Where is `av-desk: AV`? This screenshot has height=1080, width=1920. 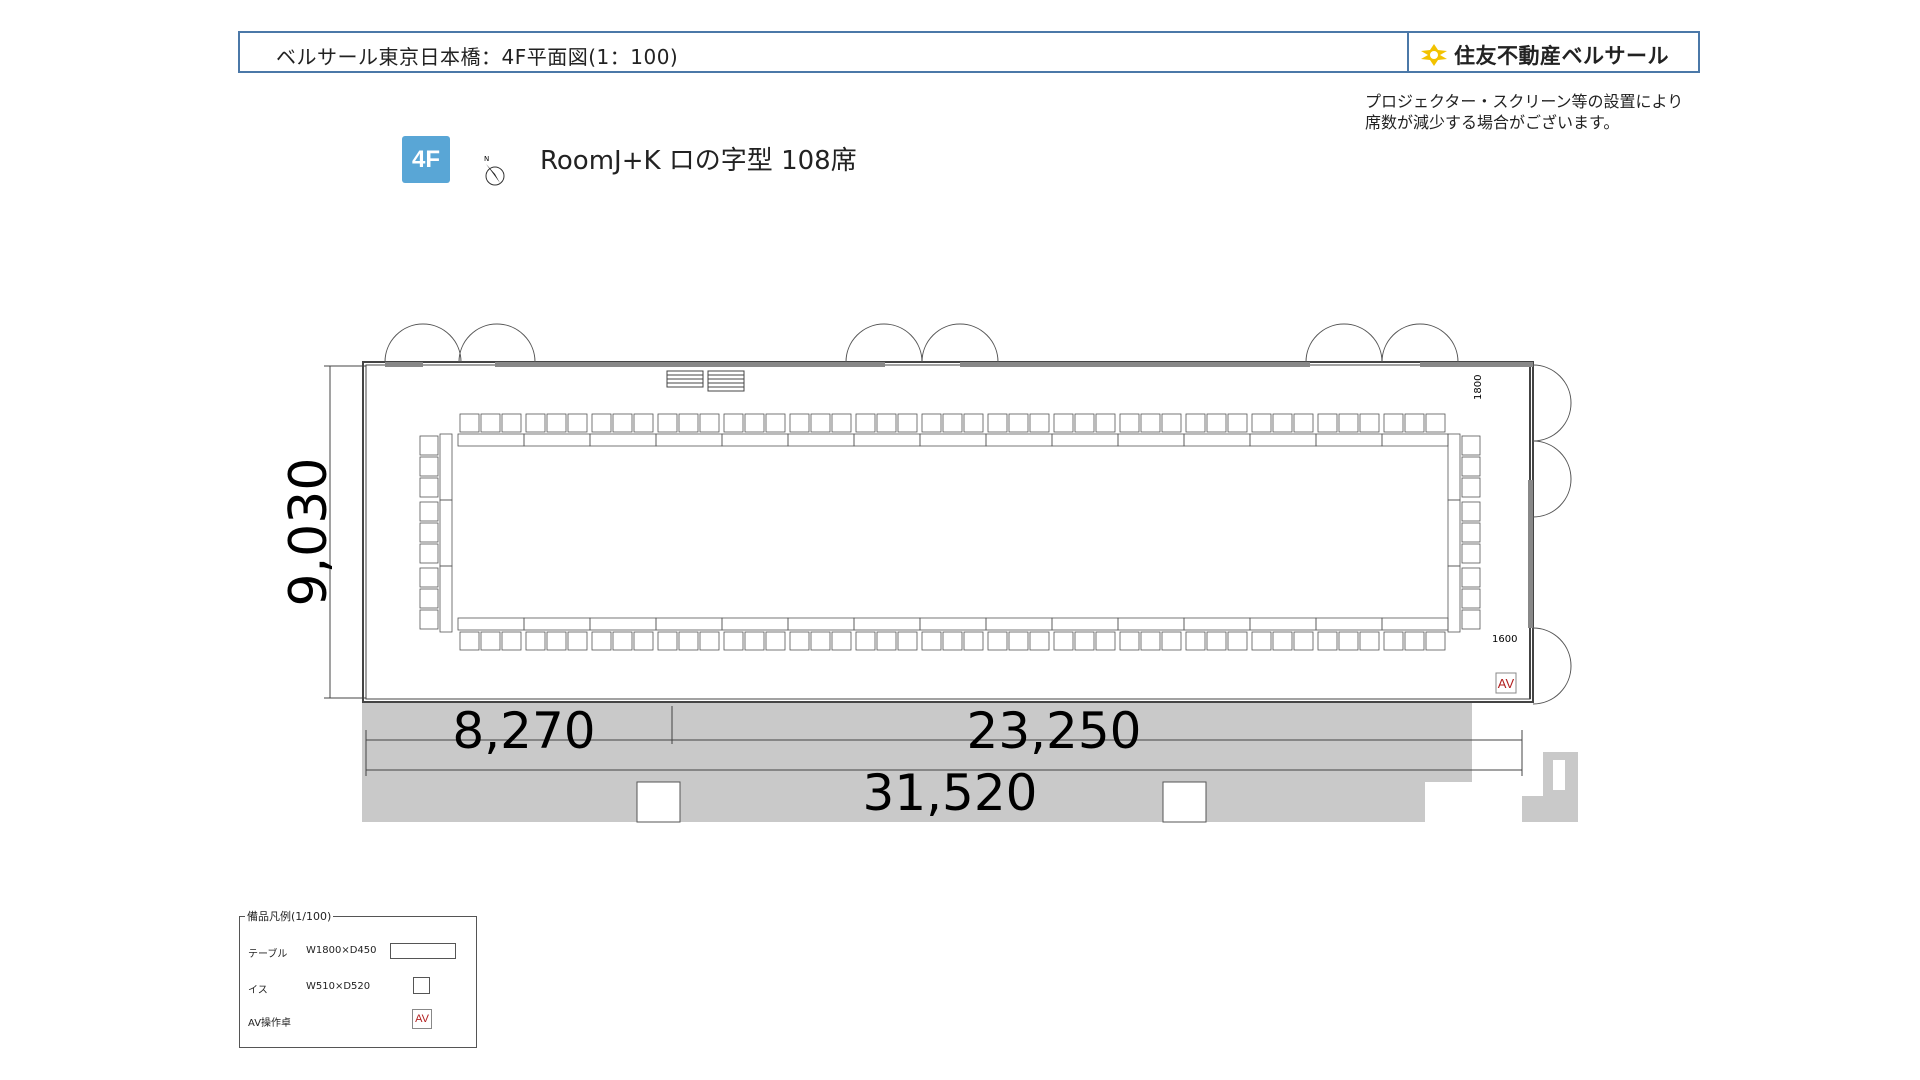 av-desk: AV is located at coordinates (1506, 683).